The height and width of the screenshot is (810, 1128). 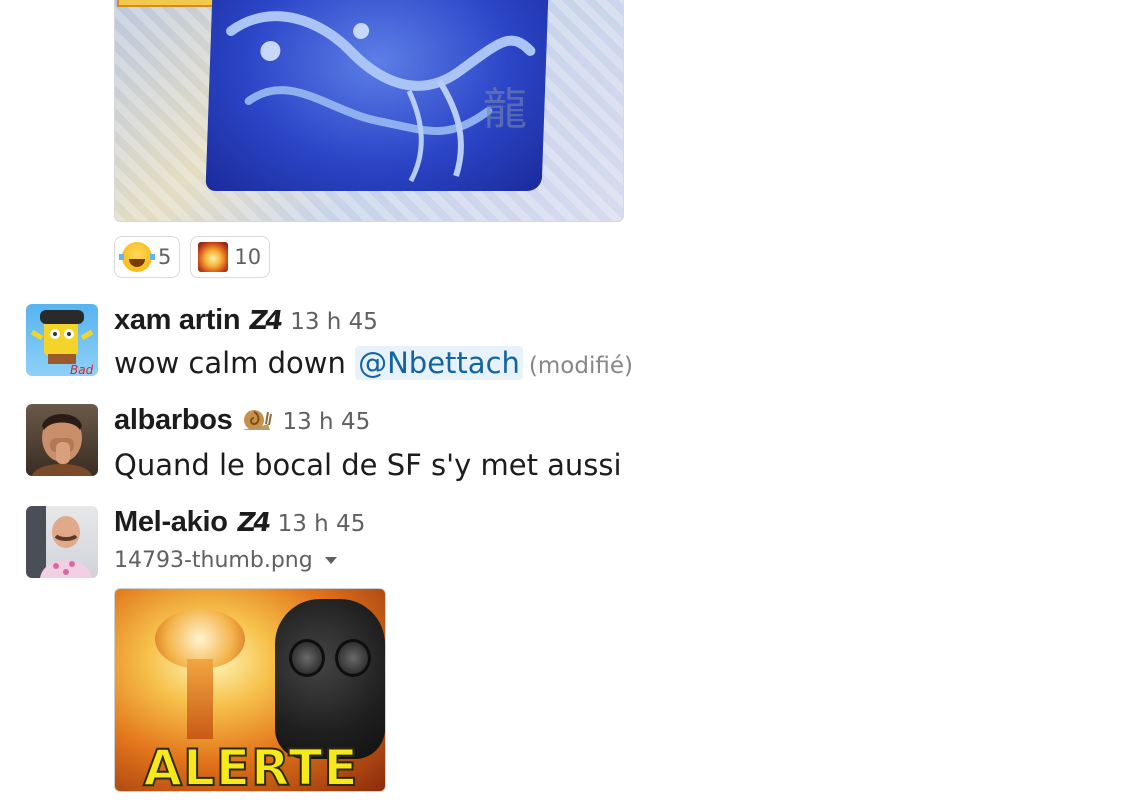 I want to click on attached-image-dragon-cloth: 龍, so click(x=369, y=111).